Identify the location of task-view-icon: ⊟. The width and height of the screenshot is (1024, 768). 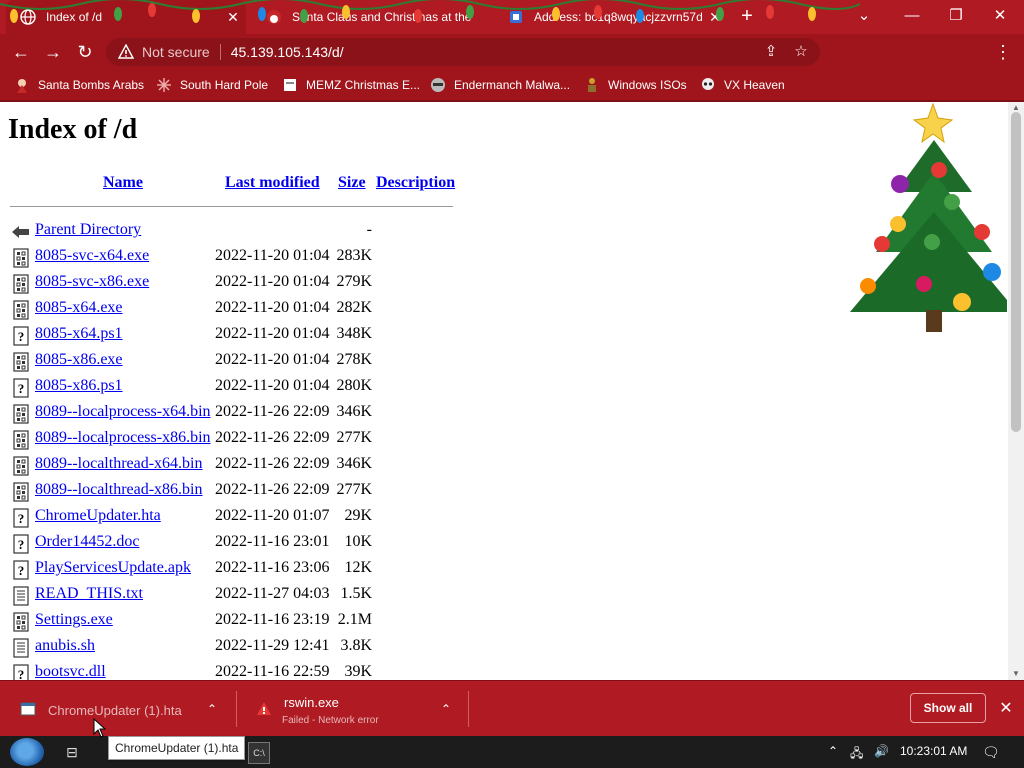
(72, 752).